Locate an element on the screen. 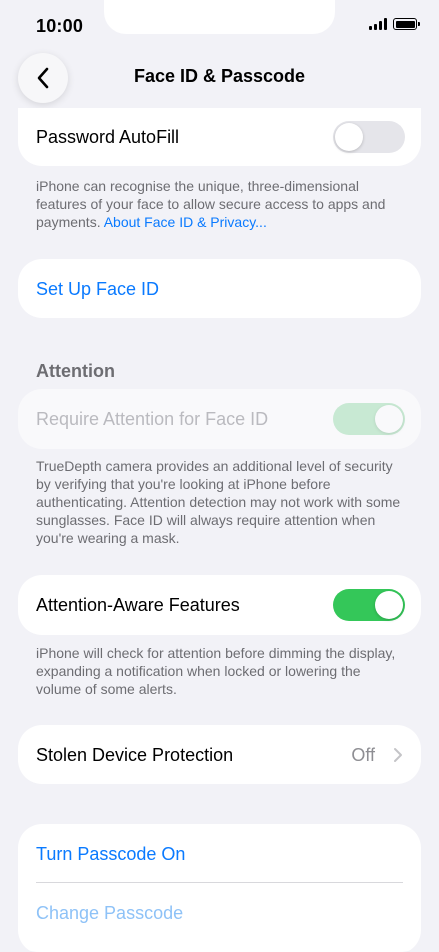 This screenshot has height=952, width=439. stolen-device-protection-row: Stolen Device Protection Off is located at coordinates (219, 754).